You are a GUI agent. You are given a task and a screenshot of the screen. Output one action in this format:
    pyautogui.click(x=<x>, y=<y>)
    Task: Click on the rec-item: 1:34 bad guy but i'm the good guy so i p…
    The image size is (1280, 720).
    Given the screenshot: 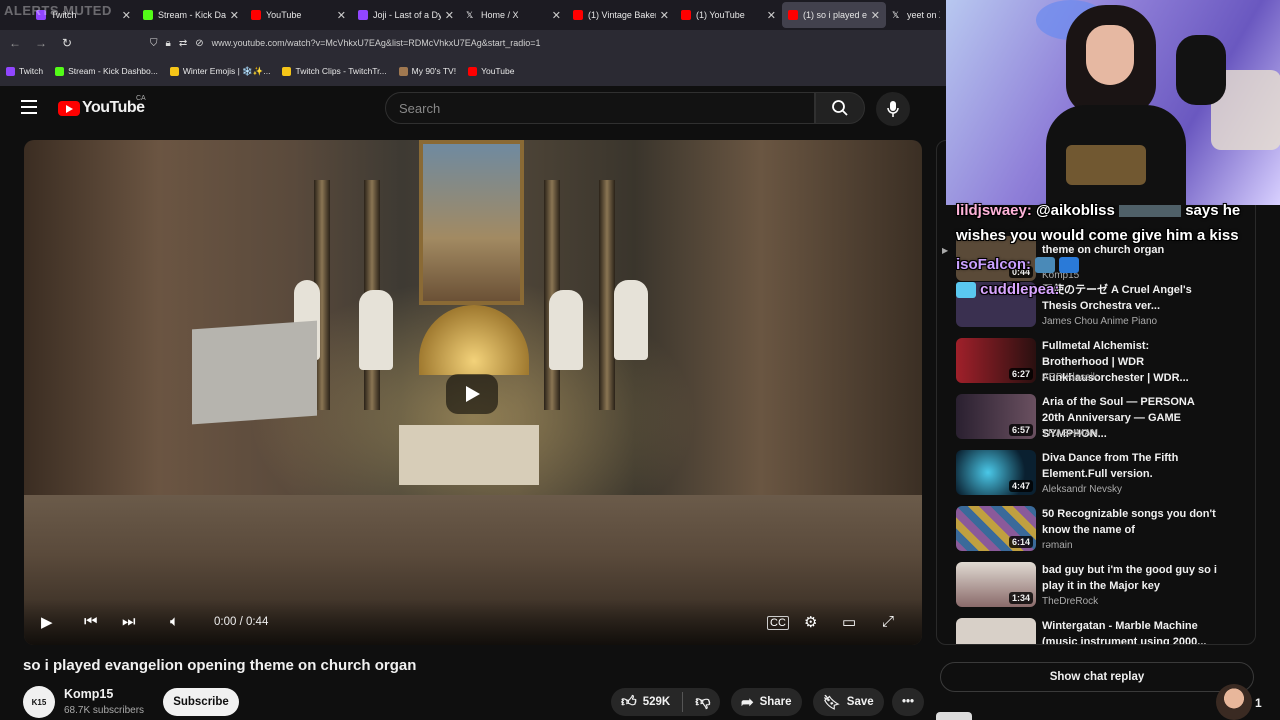 What is the action you would take?
    pyautogui.click(x=1106, y=587)
    